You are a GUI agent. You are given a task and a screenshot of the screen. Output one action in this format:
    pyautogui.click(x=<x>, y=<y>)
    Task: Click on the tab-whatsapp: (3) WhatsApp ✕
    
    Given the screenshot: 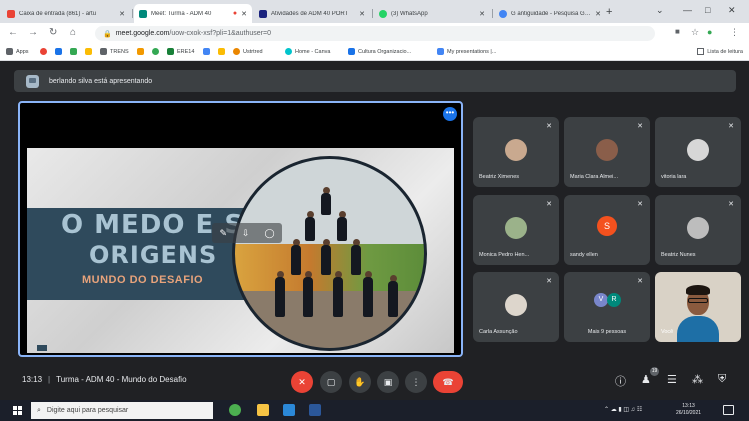 What is the action you would take?
    pyautogui.click(x=432, y=13)
    